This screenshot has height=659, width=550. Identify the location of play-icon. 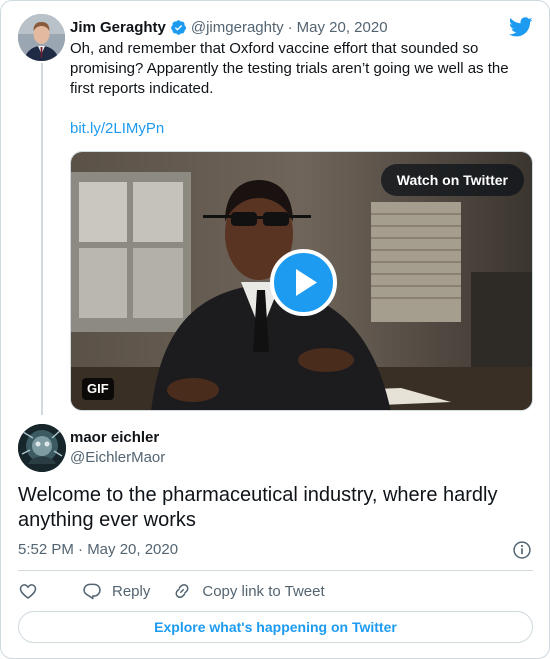
(306, 282).